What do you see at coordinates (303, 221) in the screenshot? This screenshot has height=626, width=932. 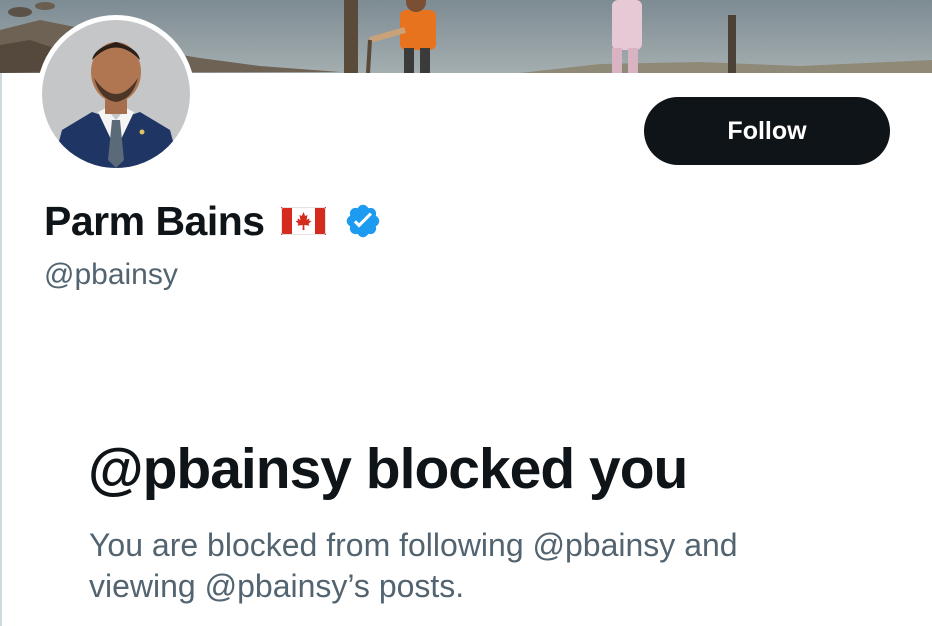 I see `canada-flag-icon` at bounding box center [303, 221].